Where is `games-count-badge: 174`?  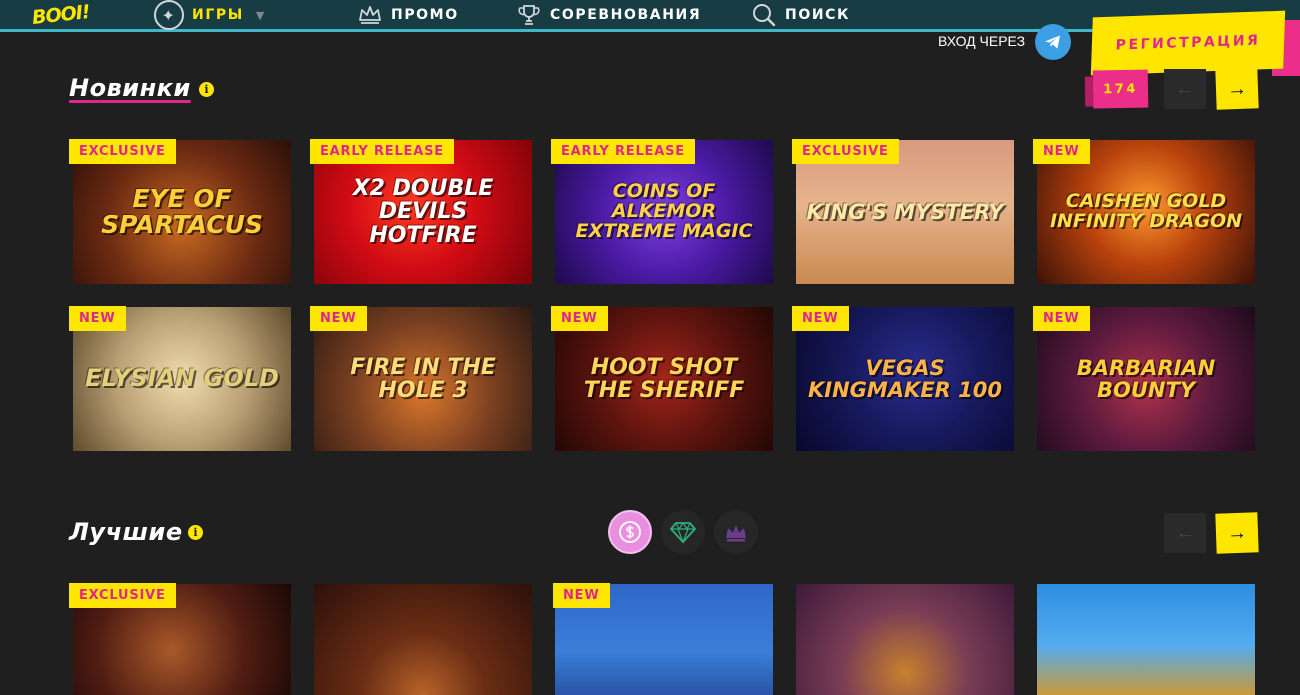 games-count-badge: 174 is located at coordinates (1120, 89).